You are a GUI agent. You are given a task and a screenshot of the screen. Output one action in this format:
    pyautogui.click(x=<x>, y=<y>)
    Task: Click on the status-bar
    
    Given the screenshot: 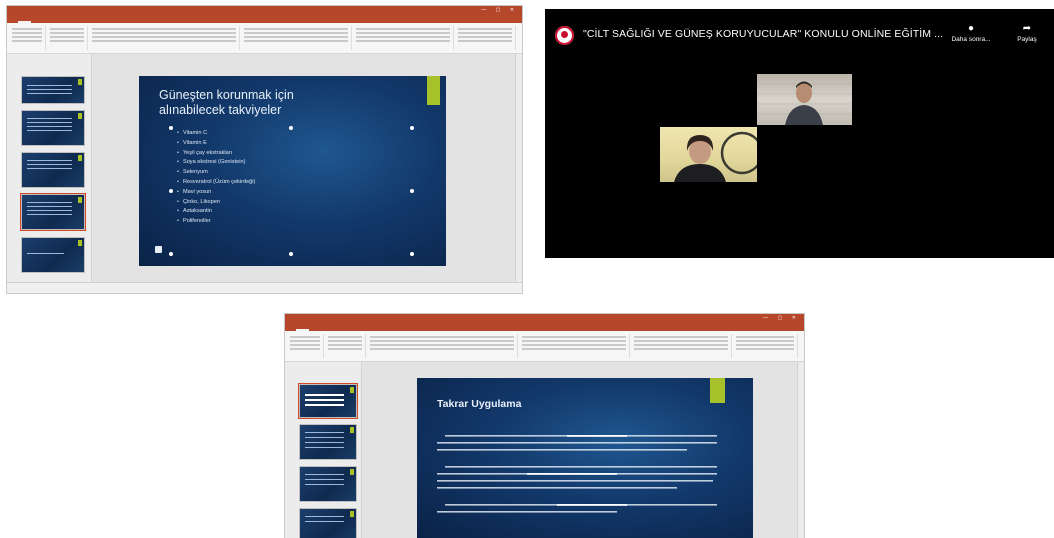 What is the action you would take?
    pyautogui.click(x=264, y=287)
    